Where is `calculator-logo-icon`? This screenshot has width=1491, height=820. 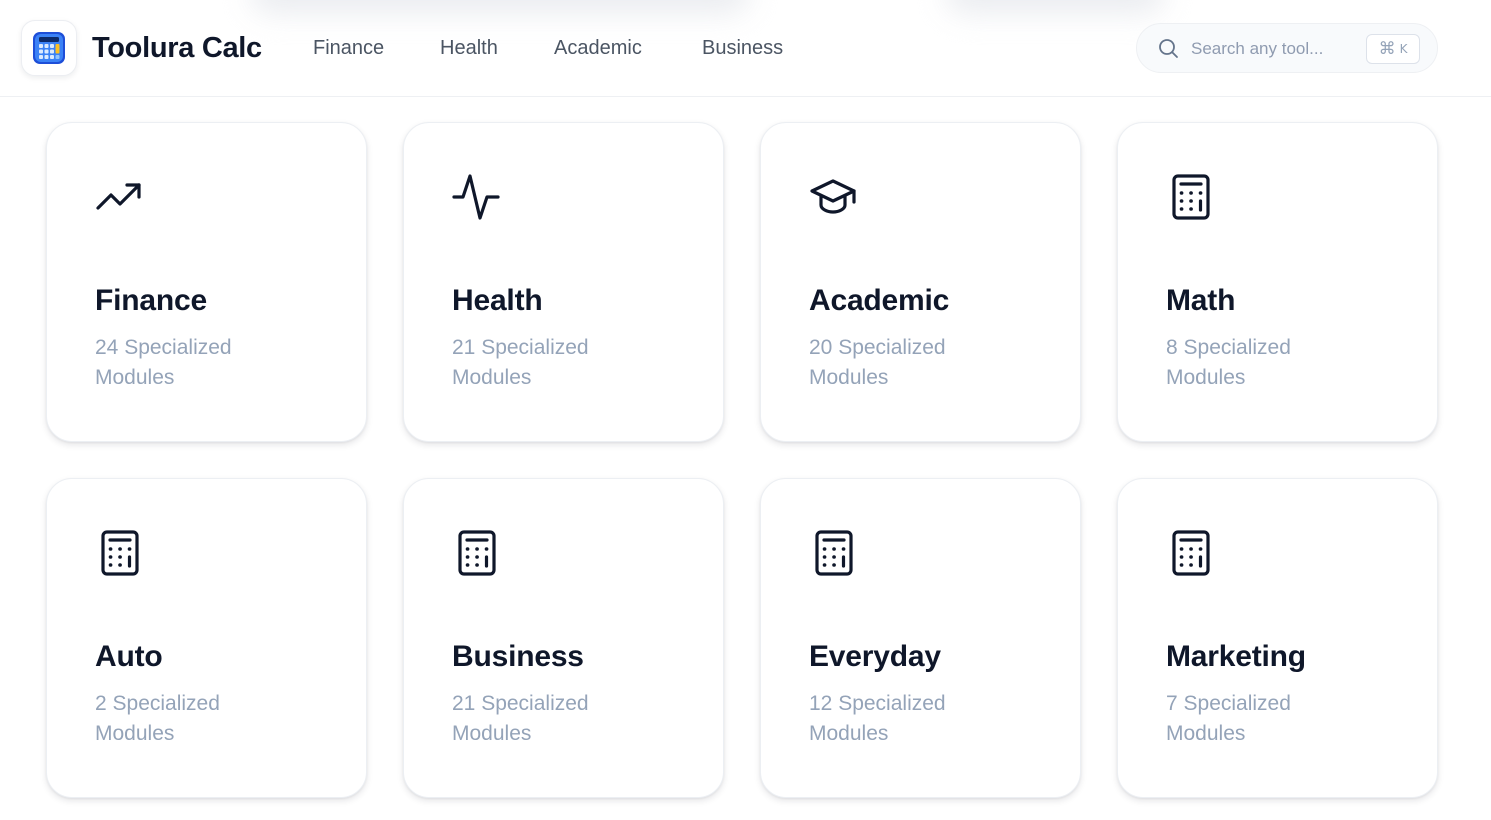
calculator-logo-icon is located at coordinates (49, 48).